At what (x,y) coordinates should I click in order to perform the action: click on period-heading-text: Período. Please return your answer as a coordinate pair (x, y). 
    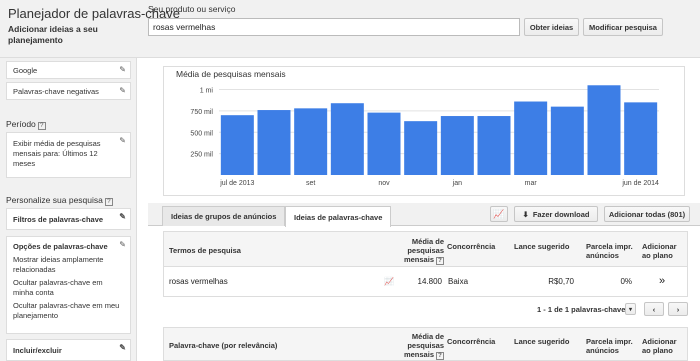
    Looking at the image, I should click on (21, 124).